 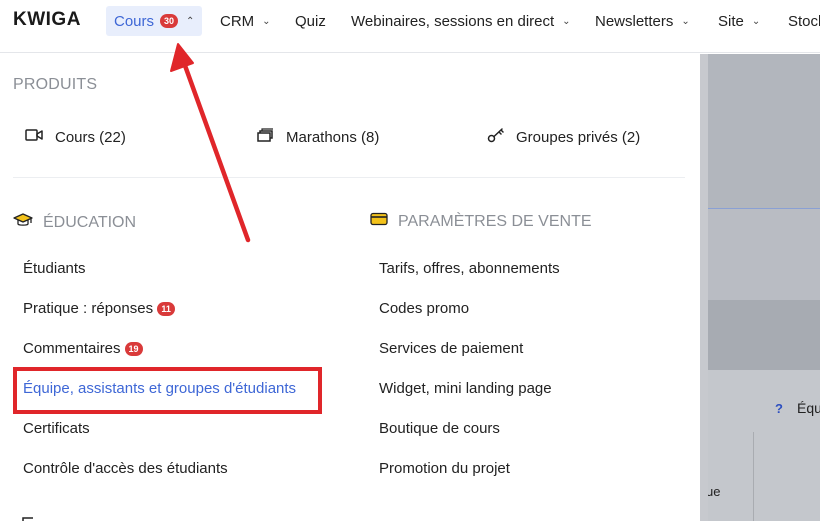 I want to click on vente-heading: PARAMÈTRES DE VENTE, so click(x=481, y=221).